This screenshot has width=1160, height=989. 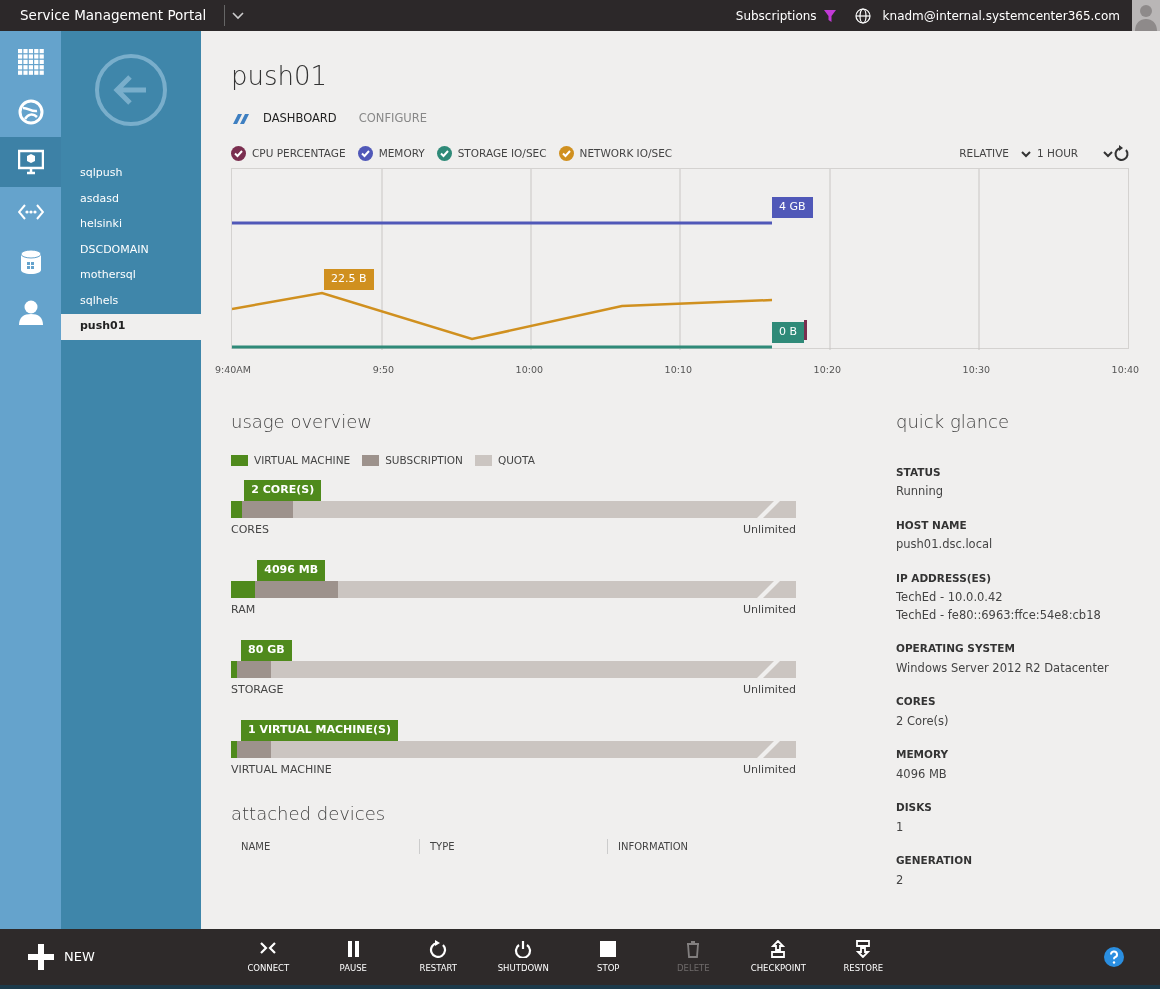 What do you see at coordinates (701, 847) in the screenshot?
I see `column-header: INFORMATION` at bounding box center [701, 847].